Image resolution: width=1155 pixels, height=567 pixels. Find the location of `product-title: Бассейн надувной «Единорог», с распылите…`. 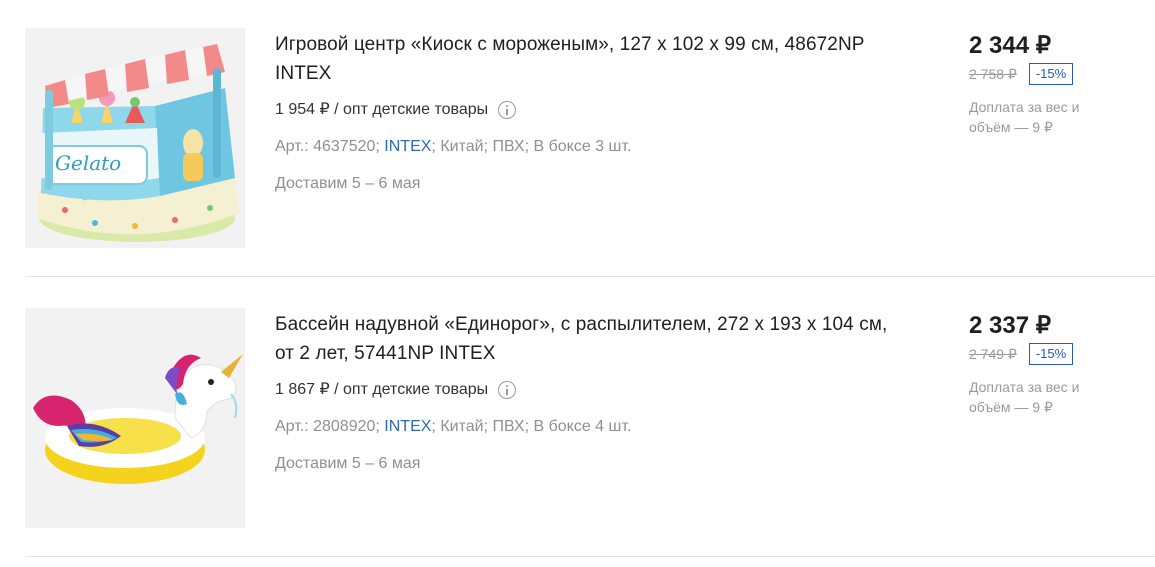

product-title: Бассейн надувной «Единорог», с распылите… is located at coordinates (585, 339).